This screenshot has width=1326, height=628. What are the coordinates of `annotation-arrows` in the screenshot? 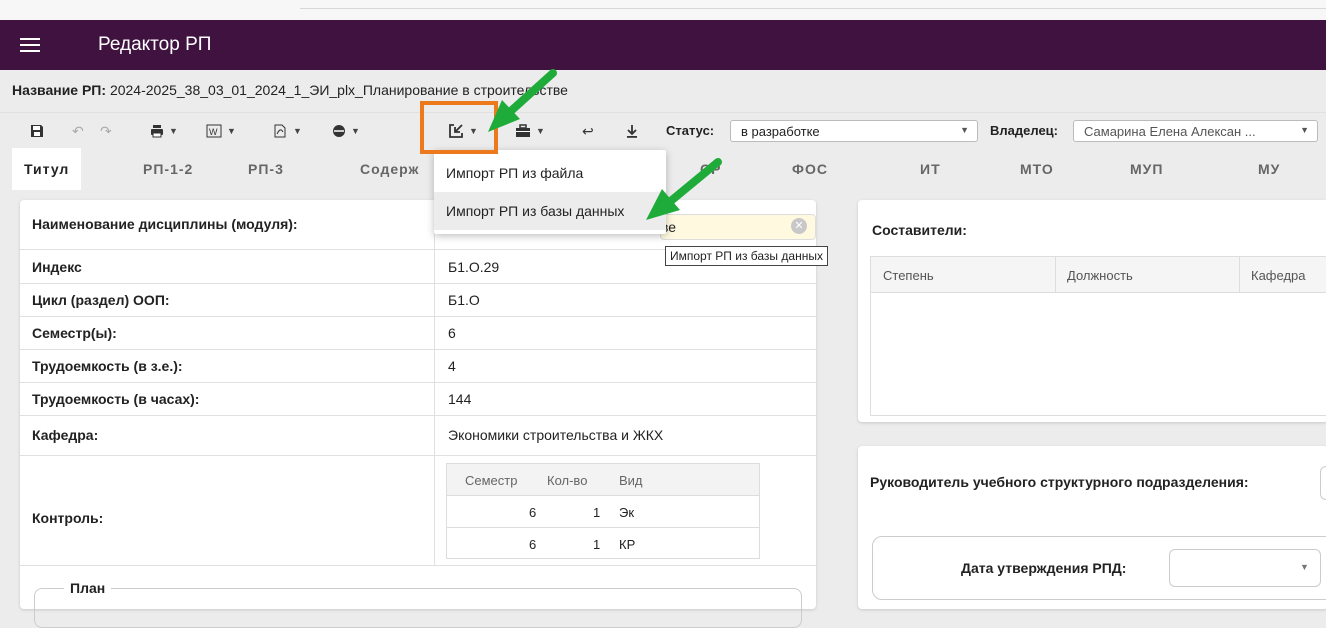 It's located at (605, 144).